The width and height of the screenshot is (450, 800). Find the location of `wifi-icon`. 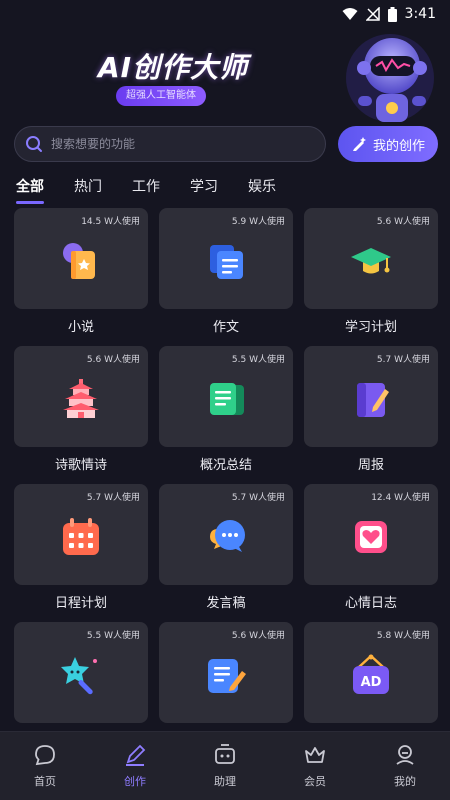

wifi-icon is located at coordinates (350, 14).